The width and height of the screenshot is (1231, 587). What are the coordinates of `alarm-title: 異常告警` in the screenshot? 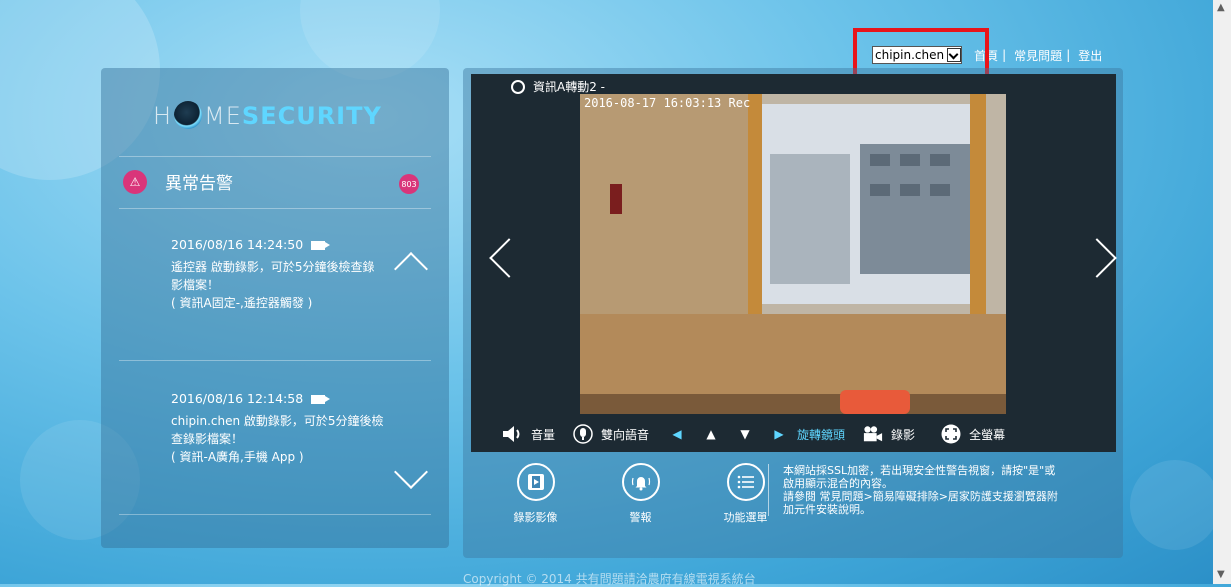 It's located at (199, 184).